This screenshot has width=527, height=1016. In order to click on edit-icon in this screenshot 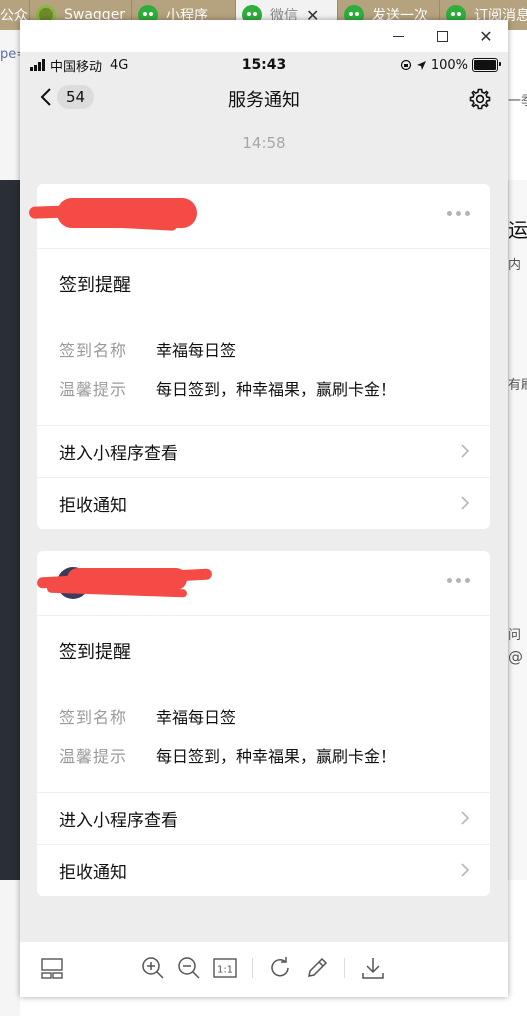, I will do `click(318, 967)`.